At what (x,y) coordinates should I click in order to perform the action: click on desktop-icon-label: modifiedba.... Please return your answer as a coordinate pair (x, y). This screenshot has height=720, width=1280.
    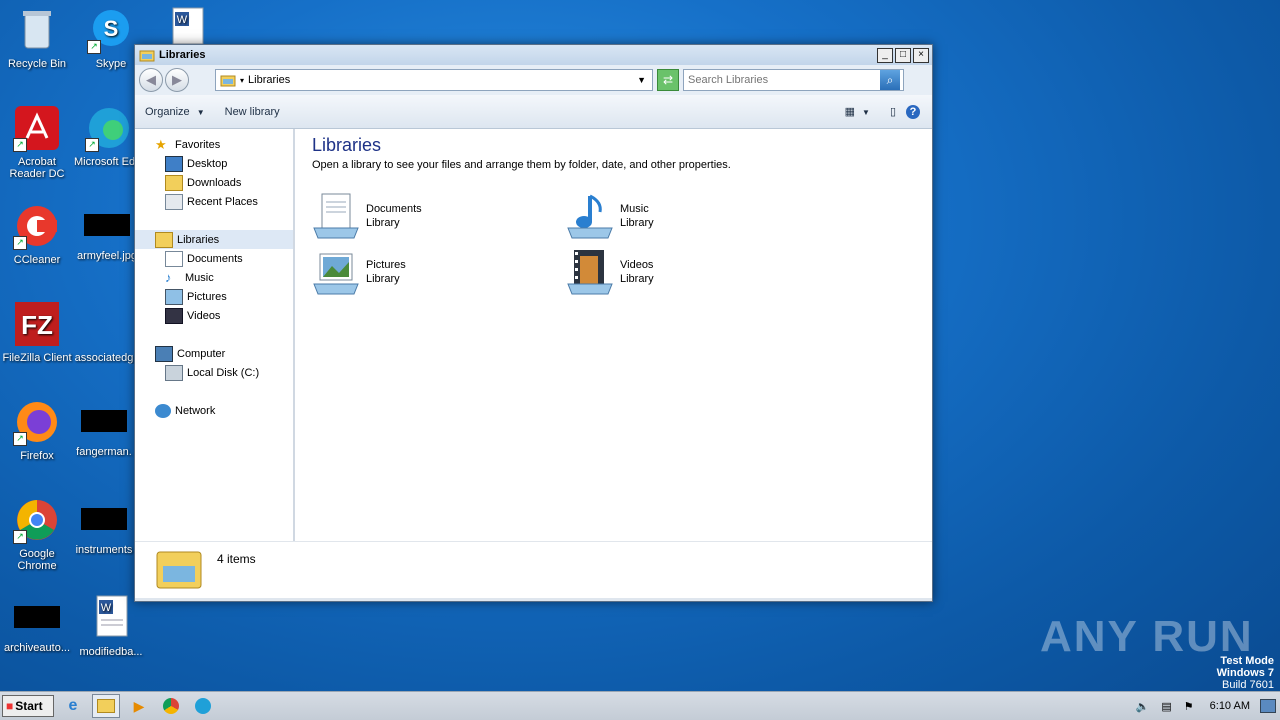
    Looking at the image, I should click on (111, 652).